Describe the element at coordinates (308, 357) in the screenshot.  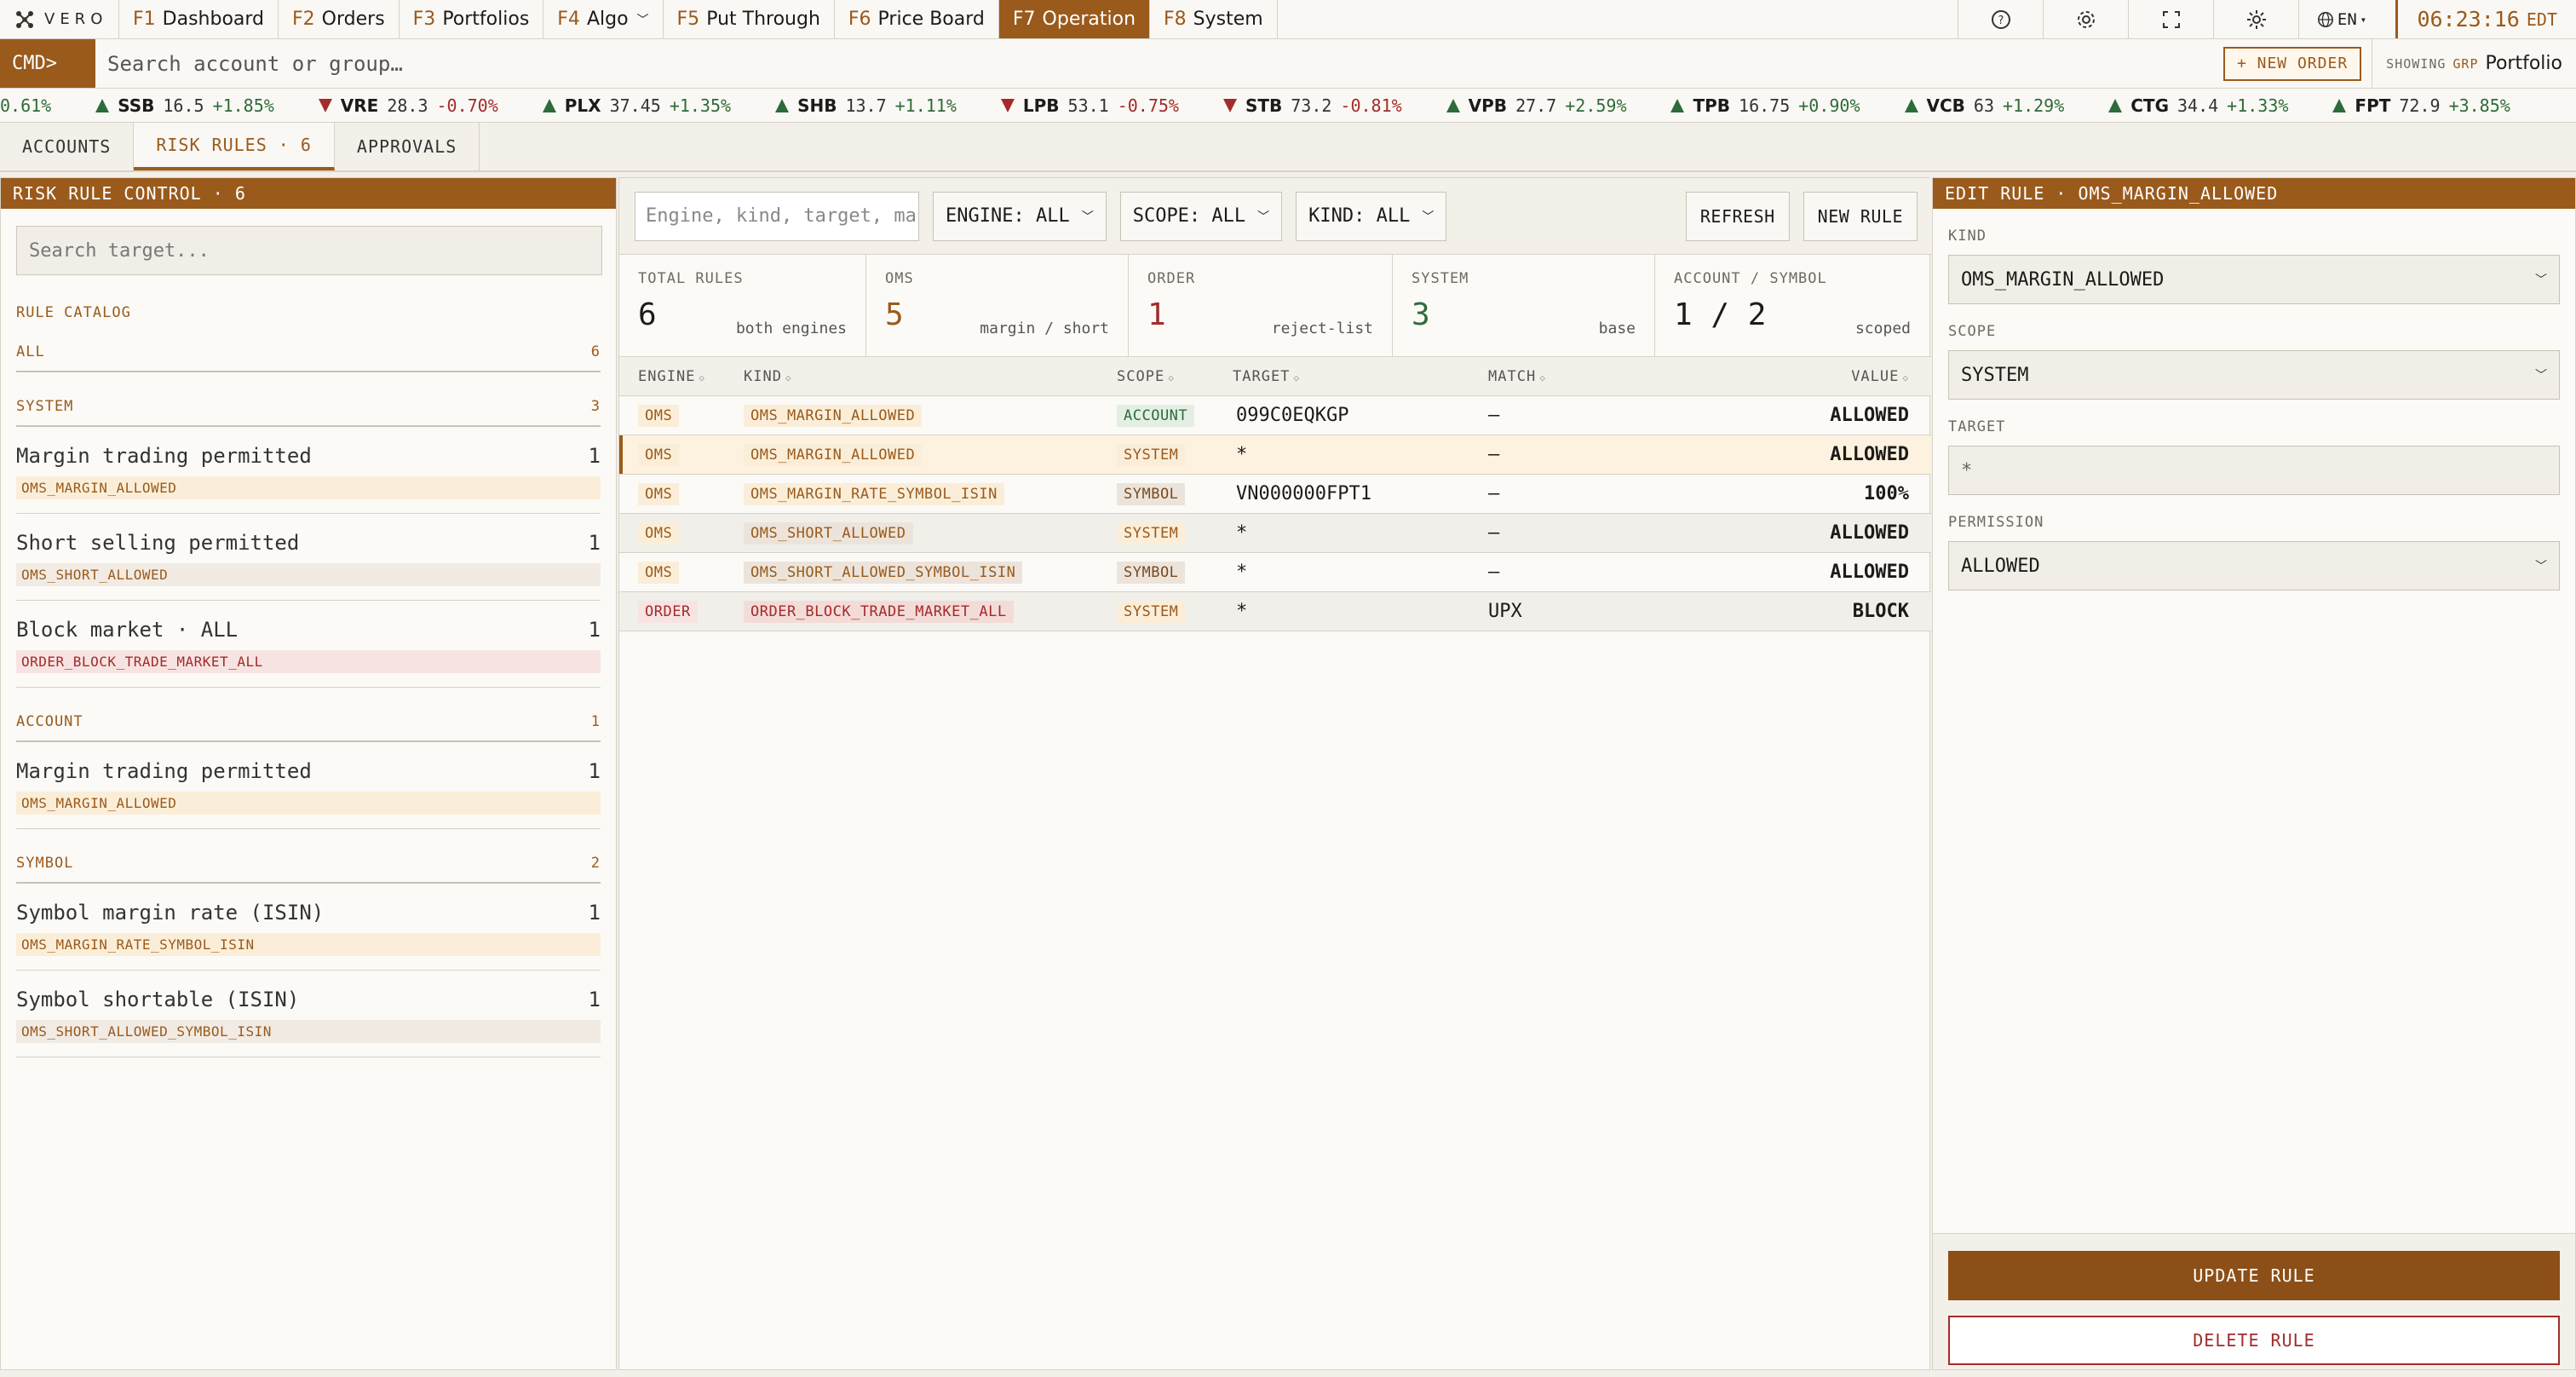
I see `catalog-group-all: ALL 6` at that location.